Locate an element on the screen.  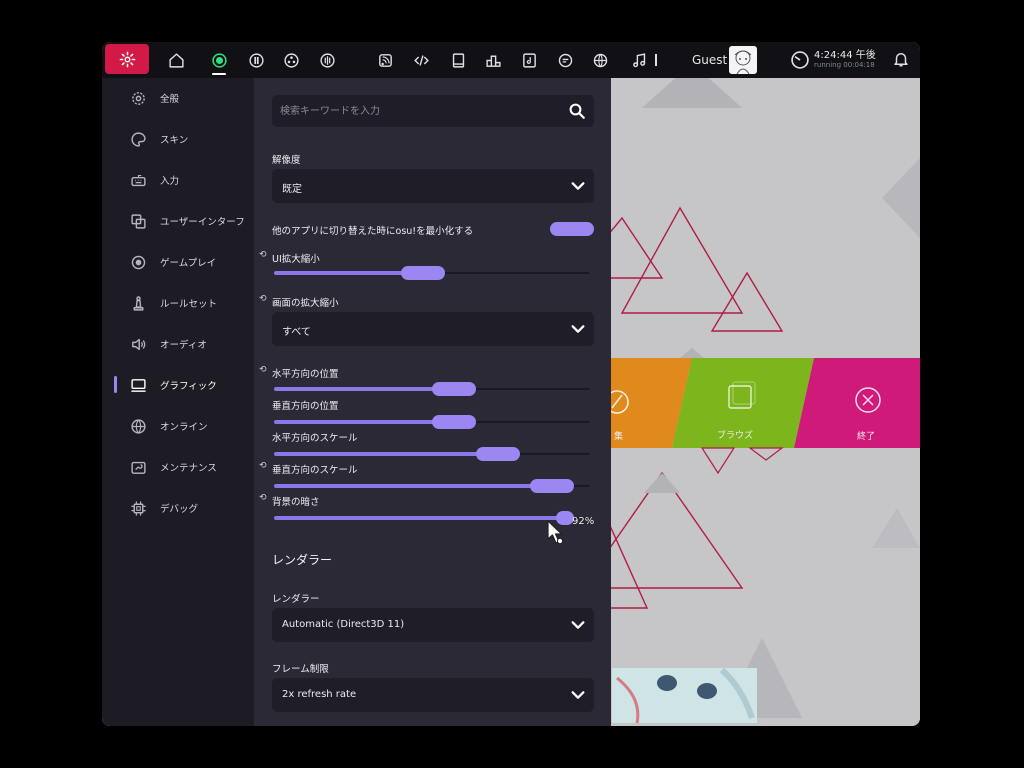
renderer-section-title: レンダラー is located at coordinates (302, 560).